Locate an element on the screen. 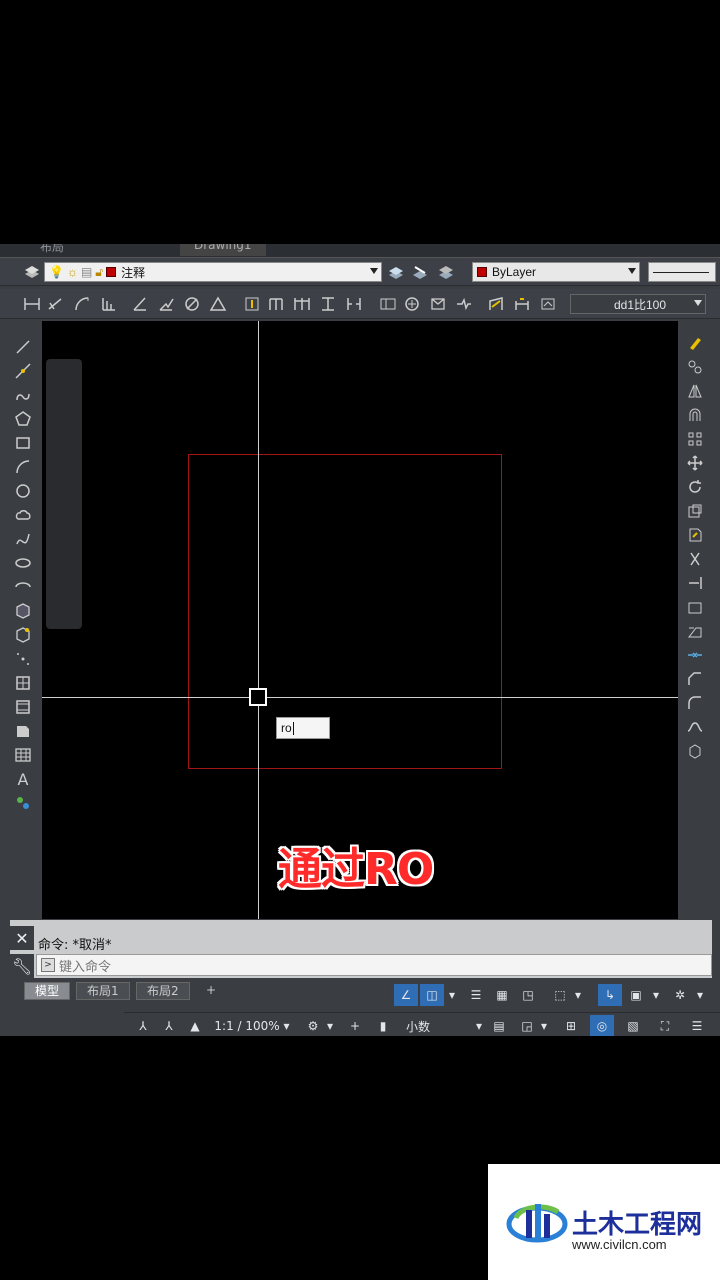 The width and height of the screenshot is (720, 1280). break-at-point-icon is located at coordinates (695, 607).